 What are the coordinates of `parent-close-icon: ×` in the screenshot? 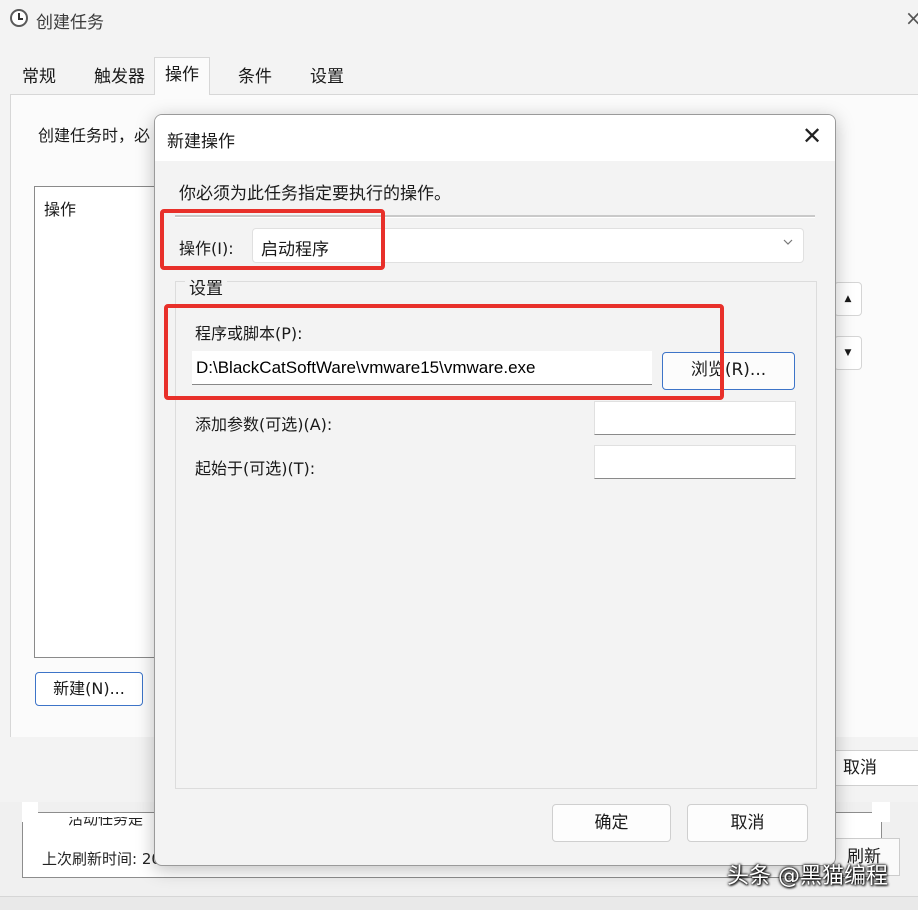 It's located at (911, 18).